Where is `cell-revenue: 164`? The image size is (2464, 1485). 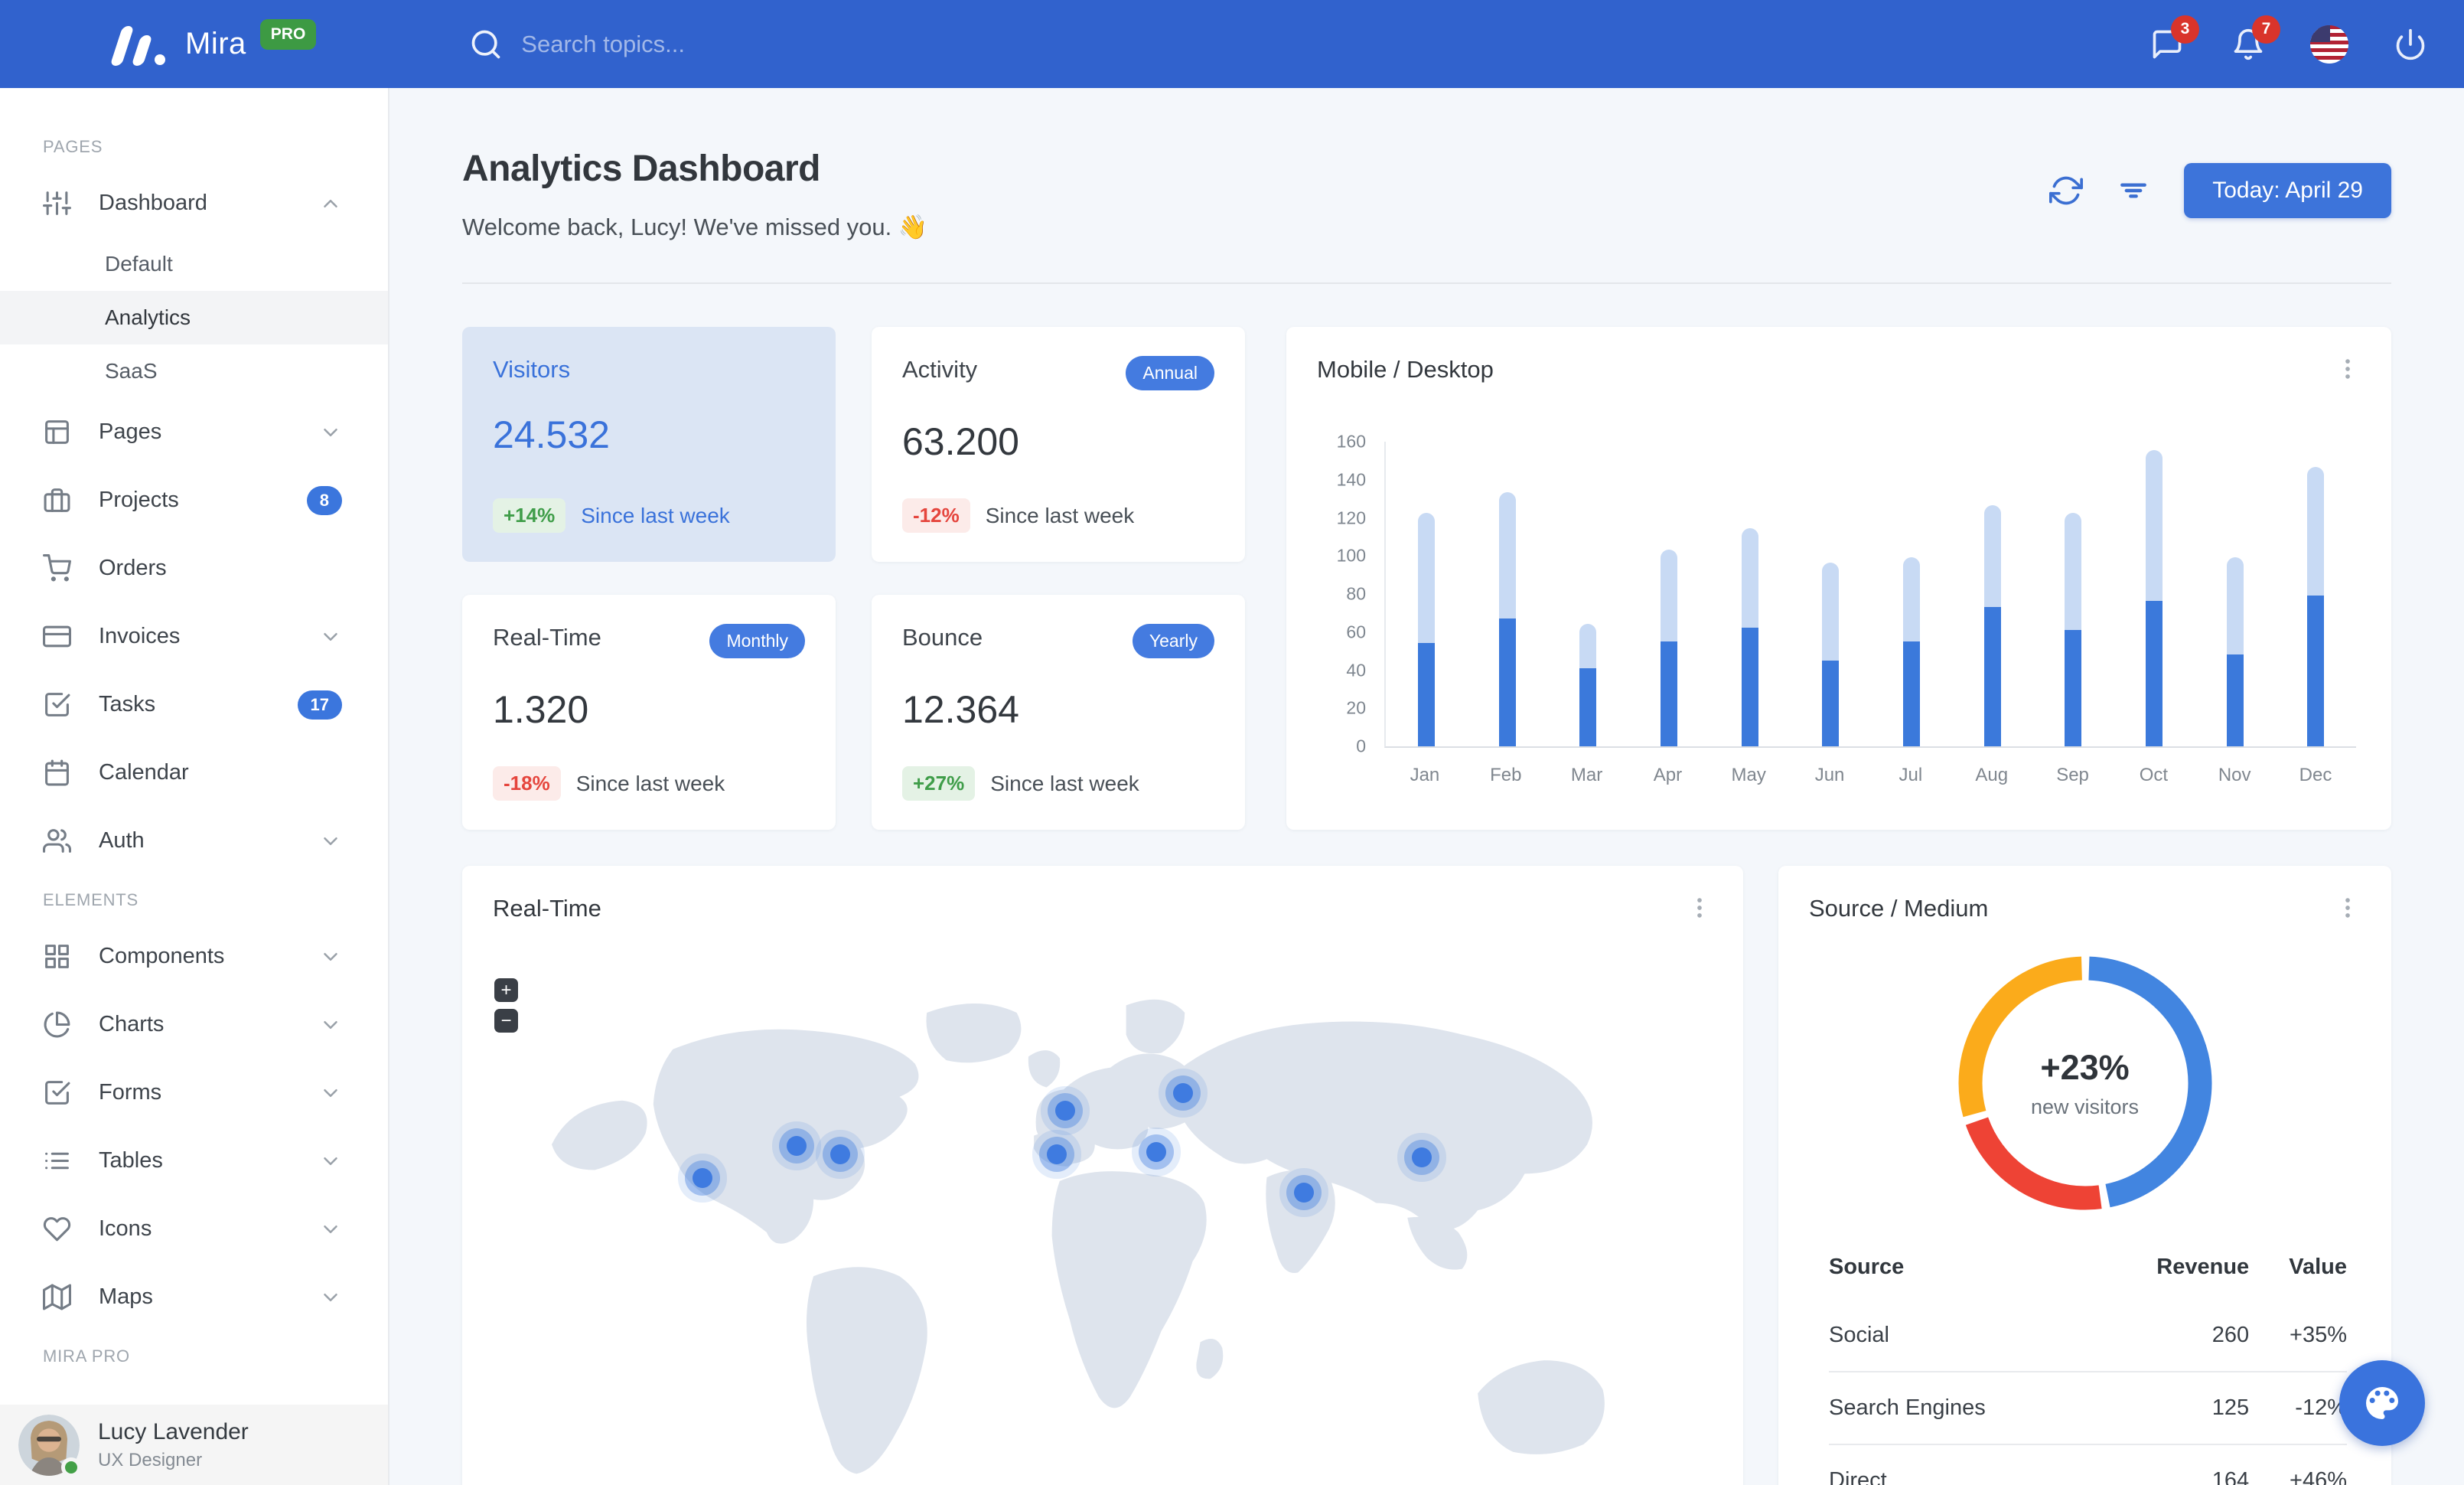 cell-revenue: 164 is located at coordinates (2171, 1464).